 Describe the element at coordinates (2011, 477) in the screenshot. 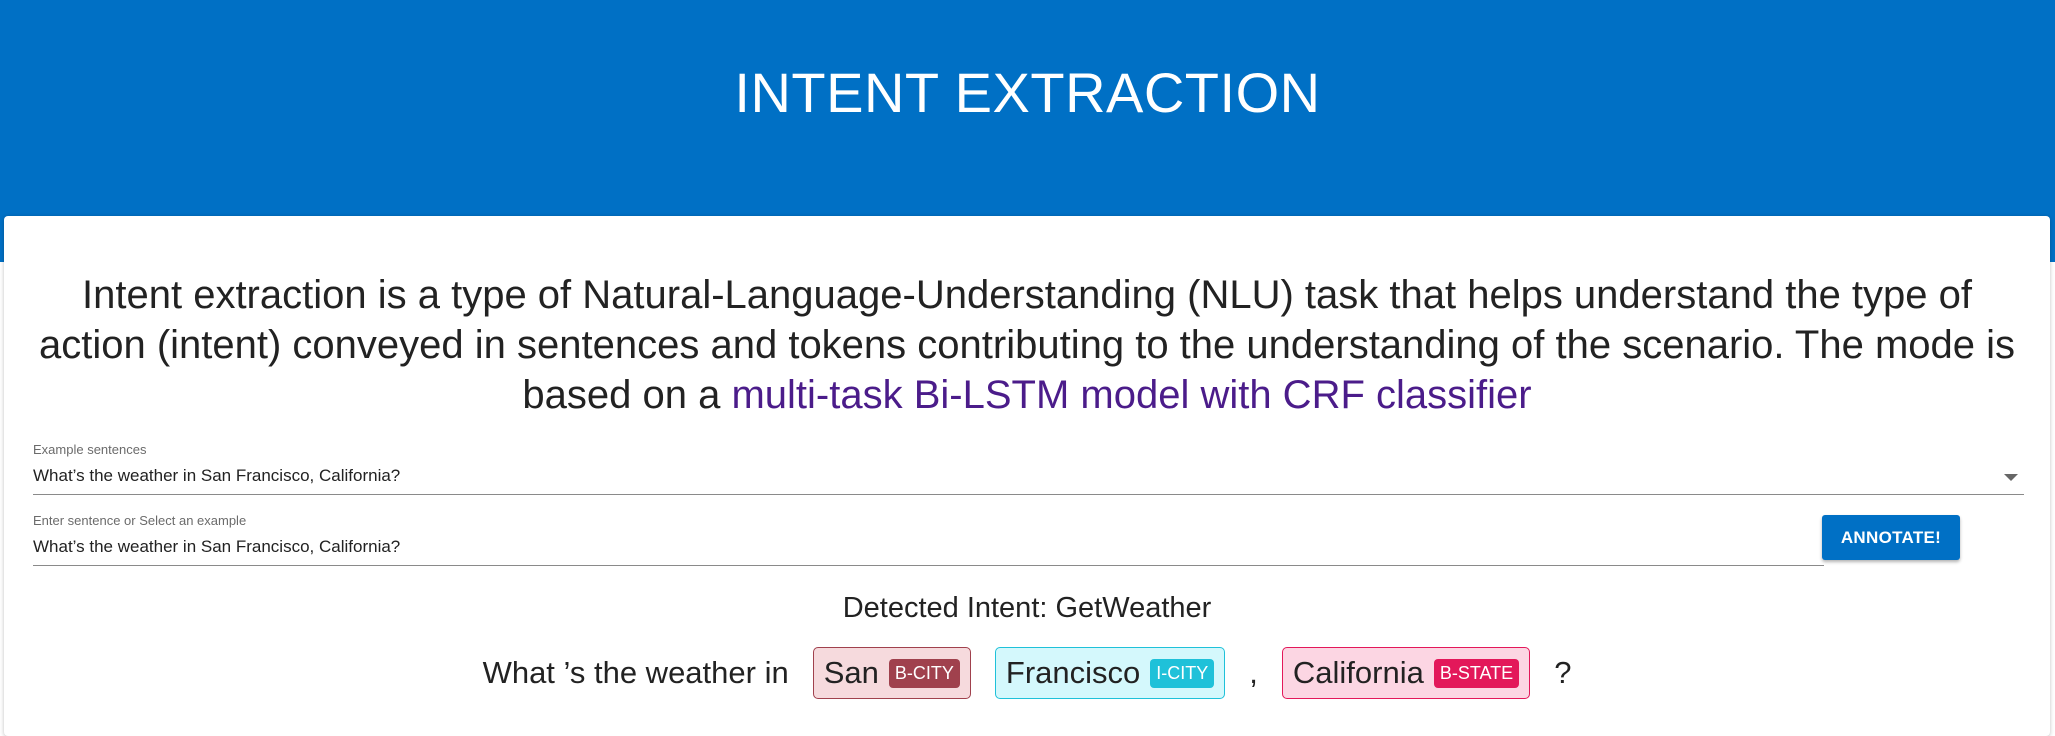

I see `chevron-down-icon` at that location.